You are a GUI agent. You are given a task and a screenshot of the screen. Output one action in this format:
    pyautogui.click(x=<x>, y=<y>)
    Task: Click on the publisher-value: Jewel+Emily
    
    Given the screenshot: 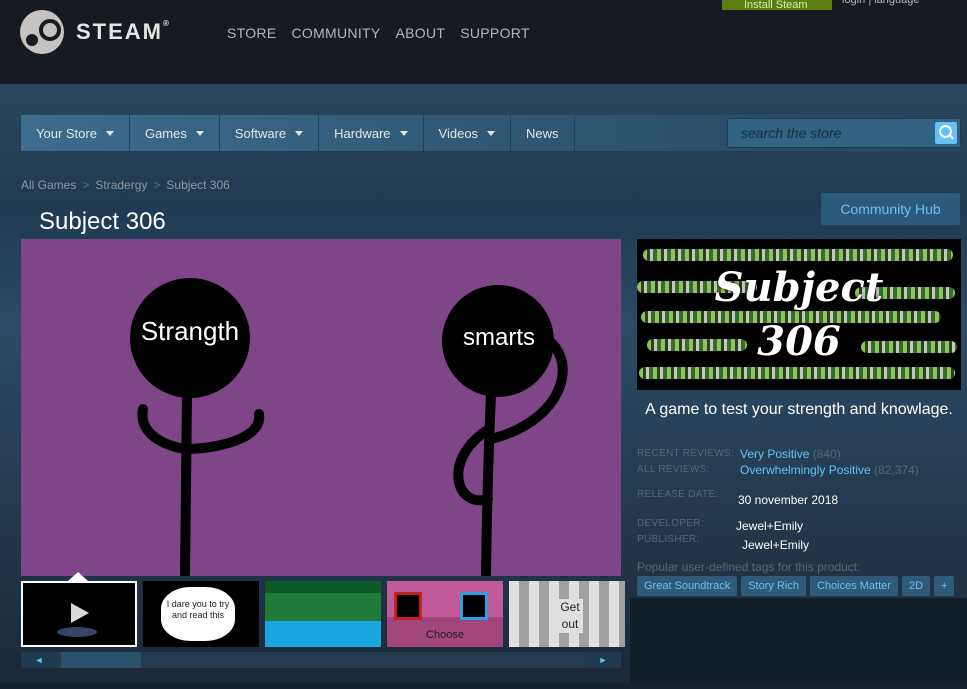 What is the action you would take?
    pyautogui.click(x=775, y=545)
    